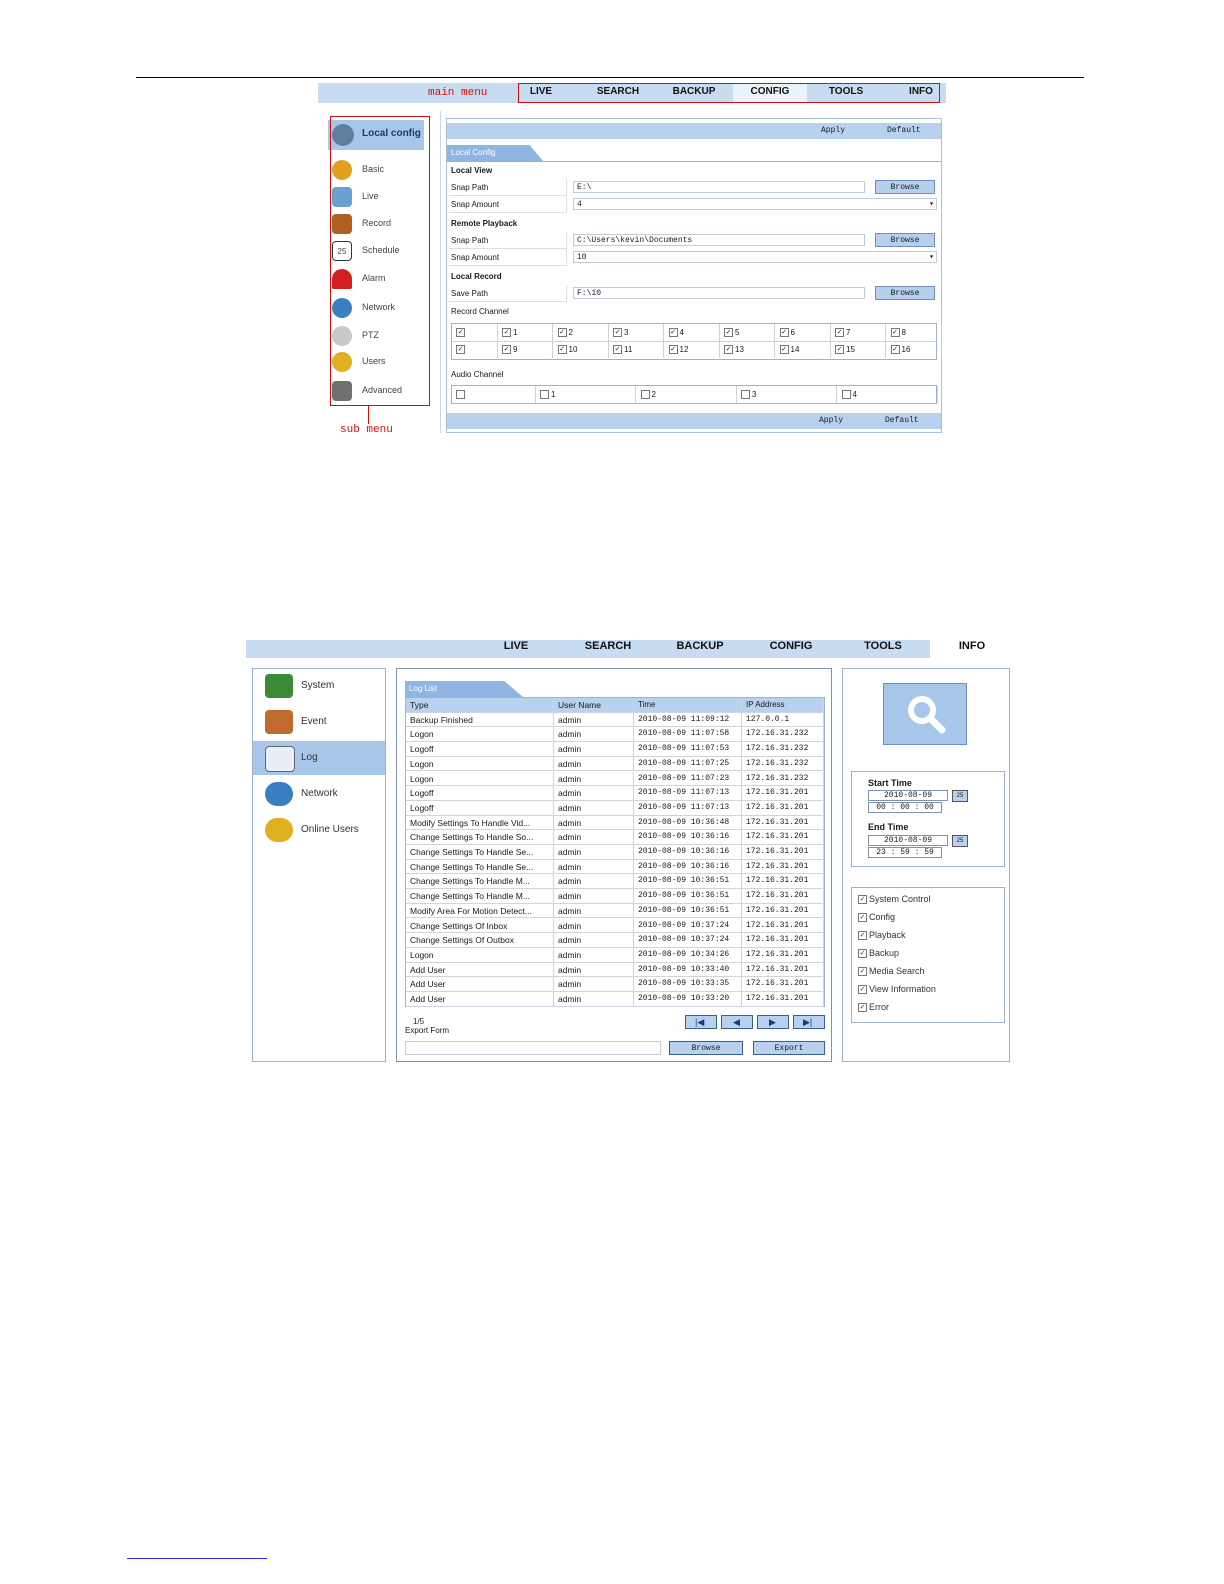 The height and width of the screenshot is (1584, 1224). What do you see at coordinates (586, 394) in the screenshot?
I see `audio-channel-checkbox: 1` at bounding box center [586, 394].